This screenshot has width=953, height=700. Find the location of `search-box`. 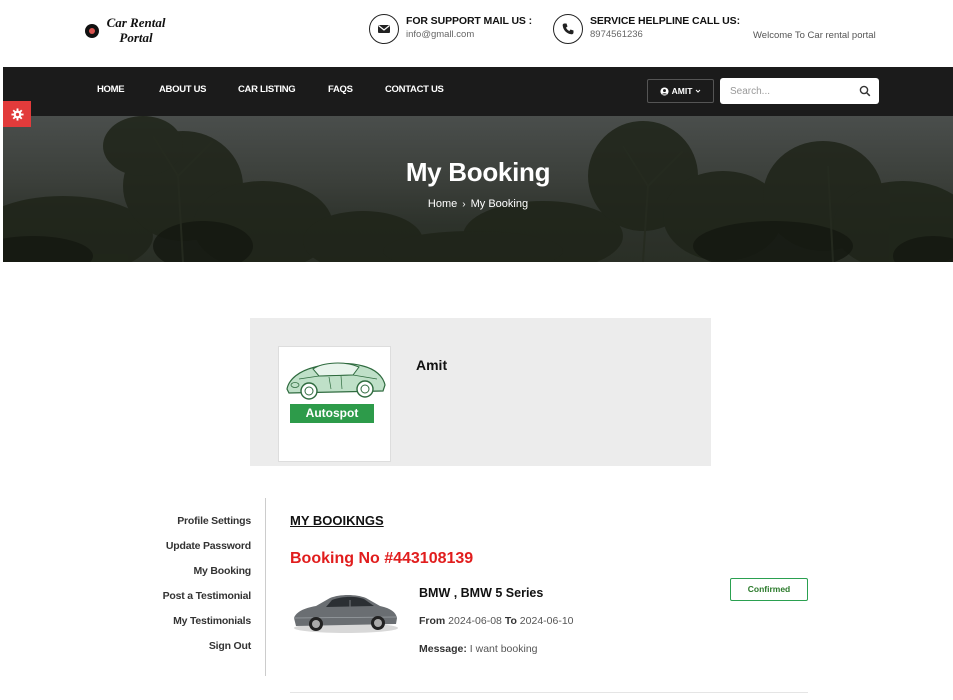

search-box is located at coordinates (799, 91).